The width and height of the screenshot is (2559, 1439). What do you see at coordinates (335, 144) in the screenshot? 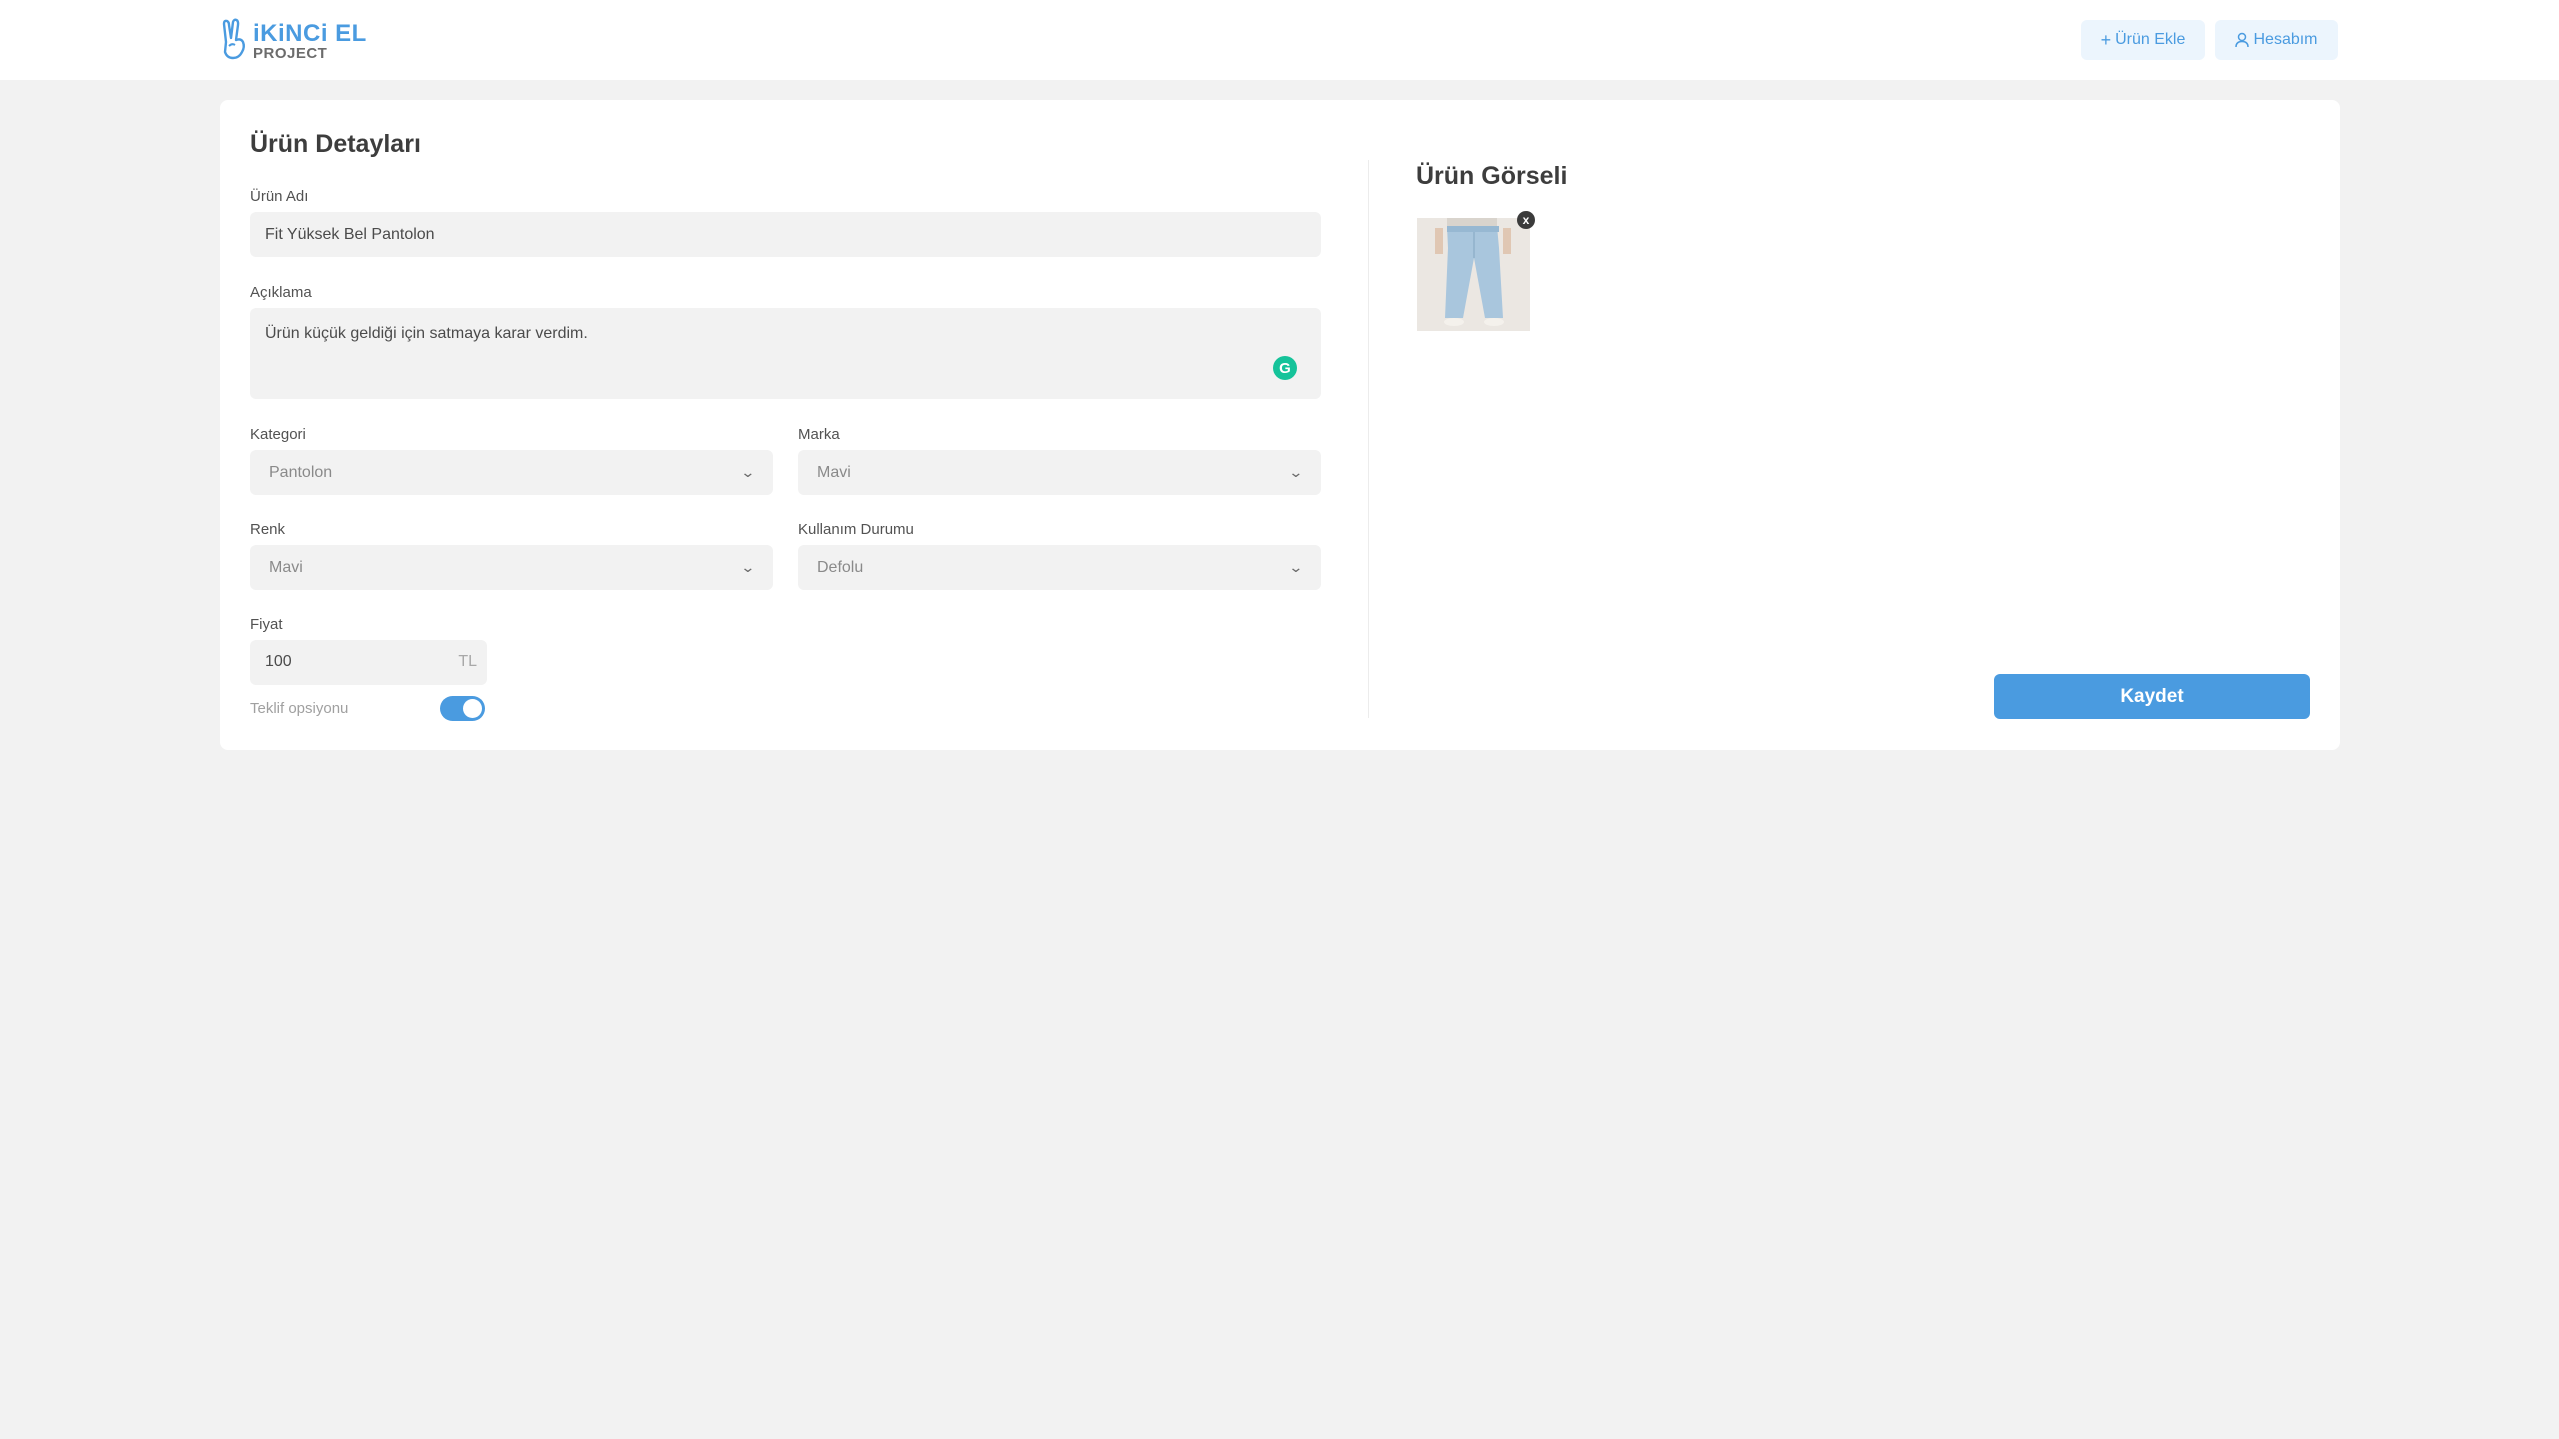
I see `form-title: Ürün Detayları` at bounding box center [335, 144].